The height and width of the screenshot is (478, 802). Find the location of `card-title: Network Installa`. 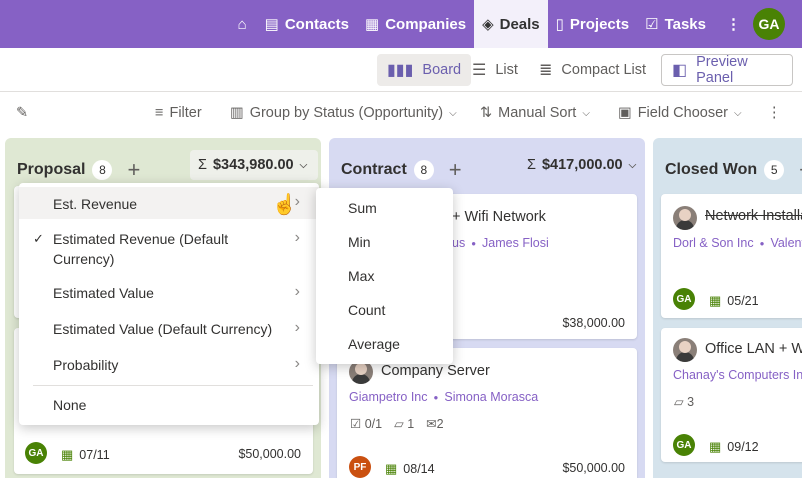

card-title: Network Installa is located at coordinates (753, 216).